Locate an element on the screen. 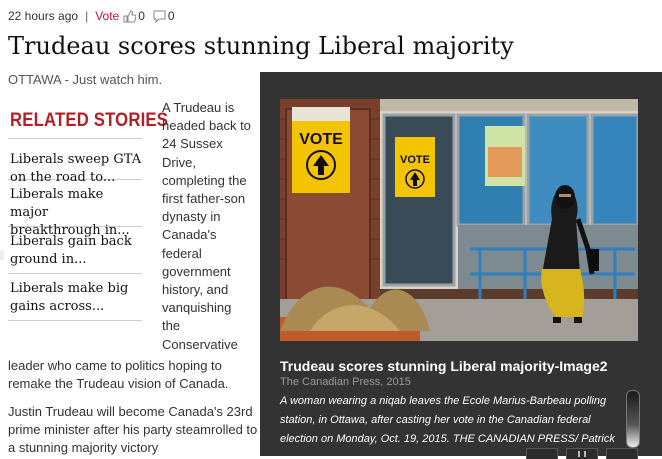 This screenshot has width=662, height=459. pause-icon is located at coordinates (582, 453).